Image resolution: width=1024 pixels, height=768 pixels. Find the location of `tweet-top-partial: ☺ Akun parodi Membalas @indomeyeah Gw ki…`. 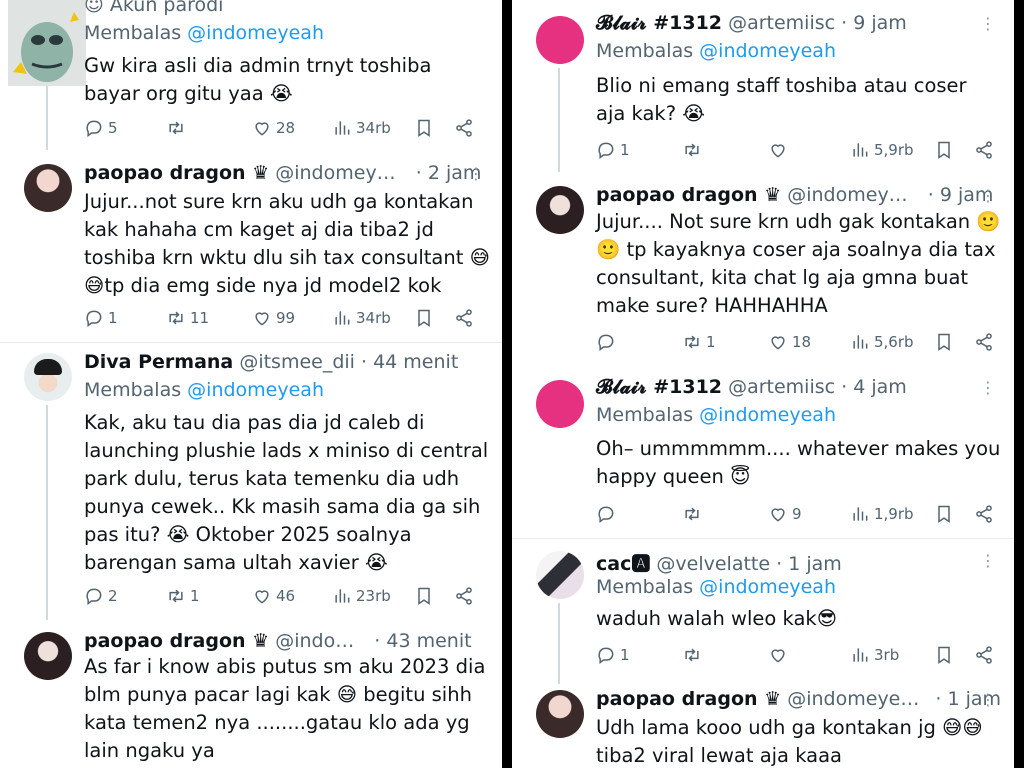

tweet-top-partial: ☺ Akun parodi Membalas @indomeyeah Gw ki… is located at coordinates (251, 75).